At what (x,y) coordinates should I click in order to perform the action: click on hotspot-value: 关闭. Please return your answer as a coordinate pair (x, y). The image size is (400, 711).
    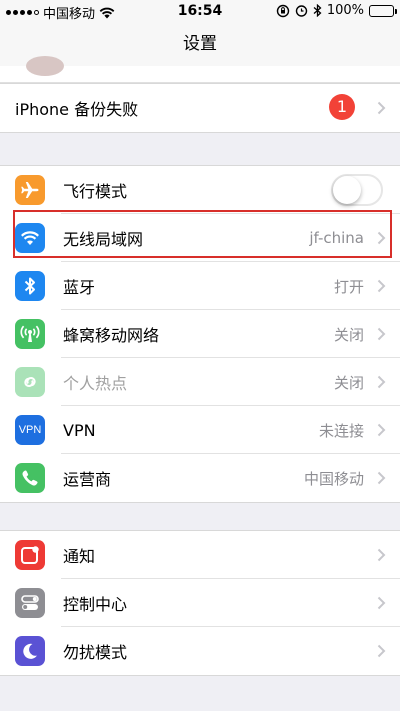
    Looking at the image, I should click on (348, 382).